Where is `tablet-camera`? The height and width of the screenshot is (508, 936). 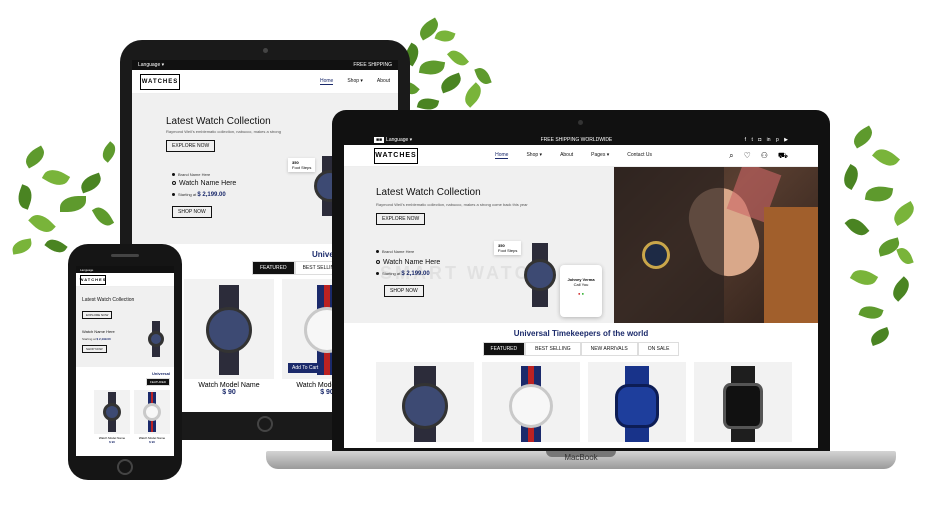
tablet-camera is located at coordinates (265, 50).